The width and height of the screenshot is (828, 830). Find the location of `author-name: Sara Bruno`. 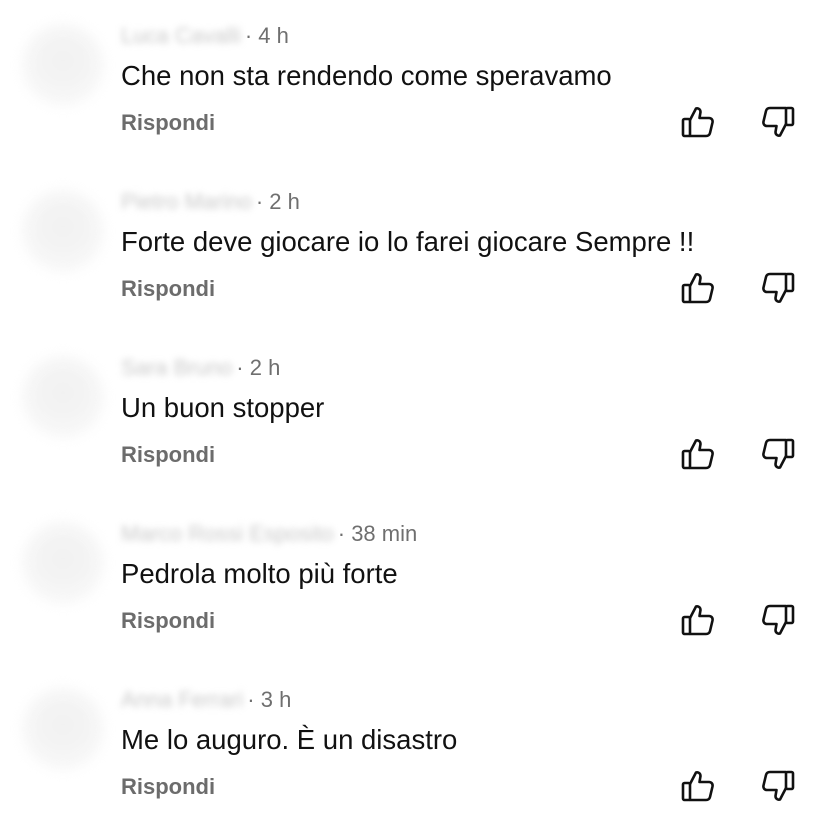

author-name: Sara Bruno is located at coordinates (176, 368).